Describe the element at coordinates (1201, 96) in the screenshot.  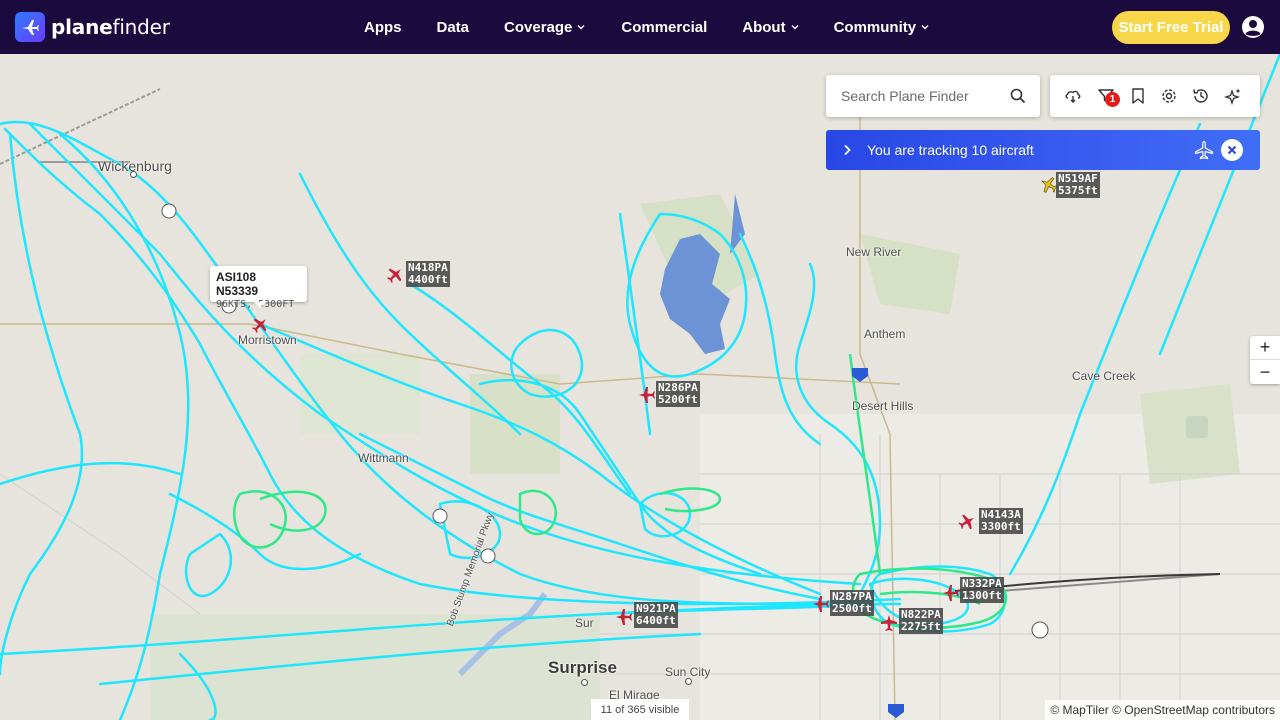
I see `history-icon` at that location.